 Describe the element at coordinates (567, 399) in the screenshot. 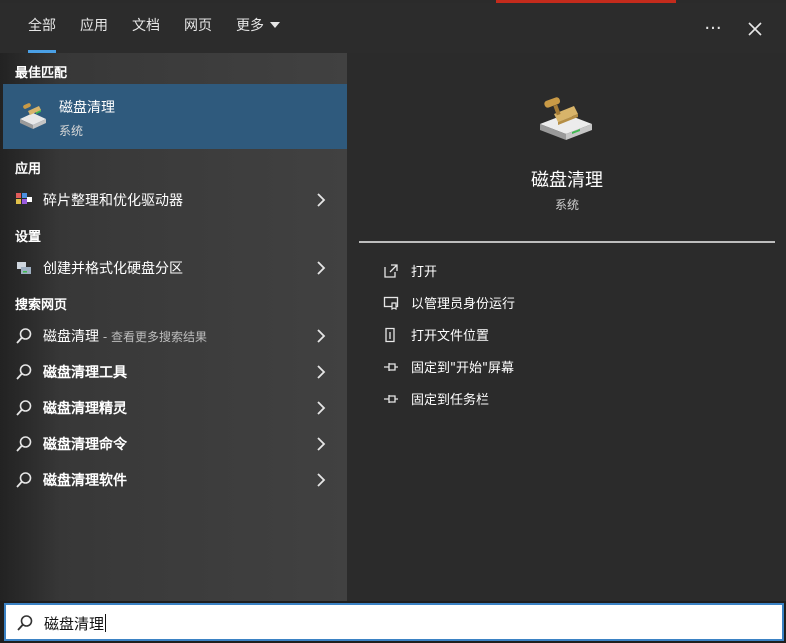

I see `action-pin-to-taskbar: 固定到任务栏` at that location.